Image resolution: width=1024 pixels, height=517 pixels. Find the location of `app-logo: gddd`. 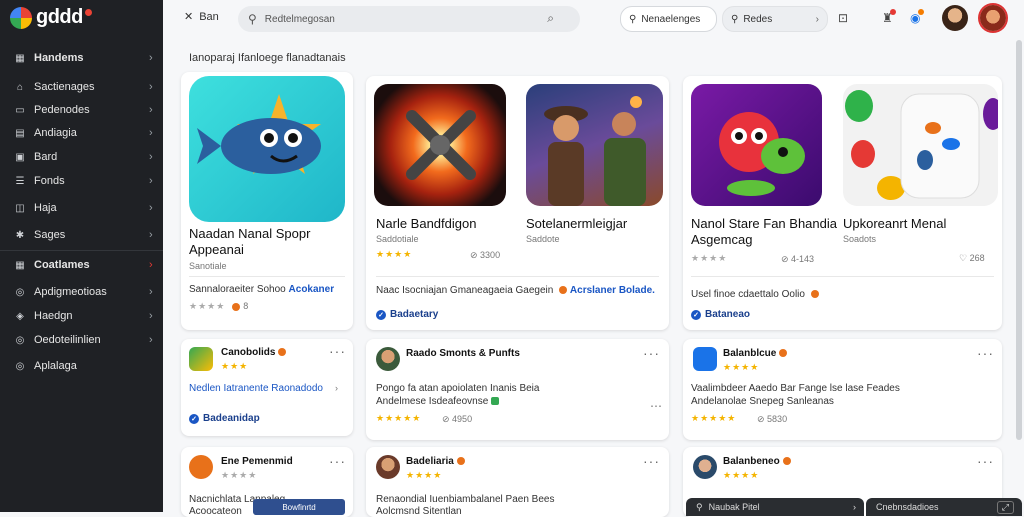

app-logo: gddd is located at coordinates (51, 17).